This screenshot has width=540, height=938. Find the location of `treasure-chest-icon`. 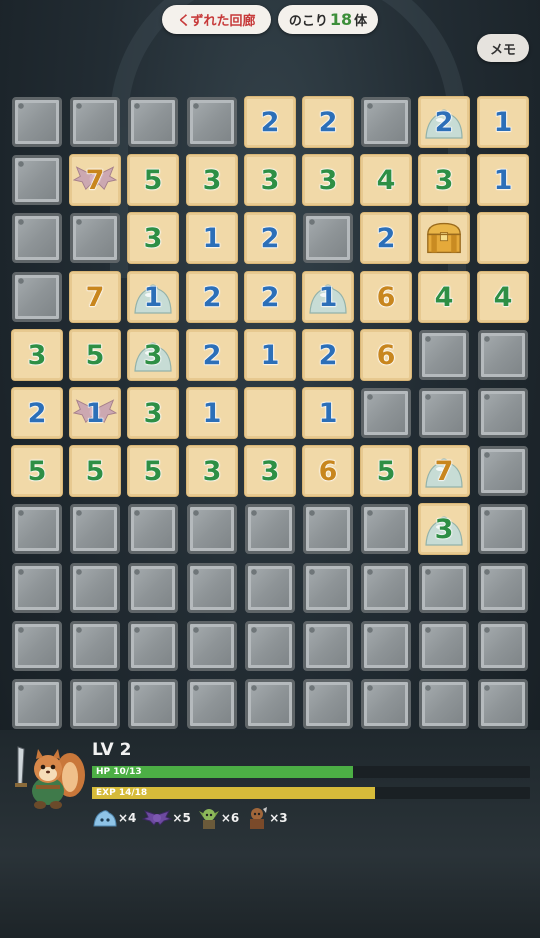

treasure-chest-icon is located at coordinates (444, 238).